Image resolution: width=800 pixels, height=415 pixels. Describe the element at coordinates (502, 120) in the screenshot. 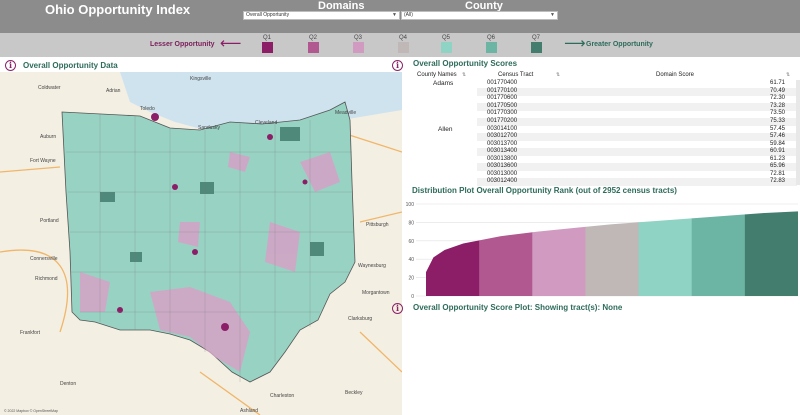

I see `census-tract: 001770200` at that location.